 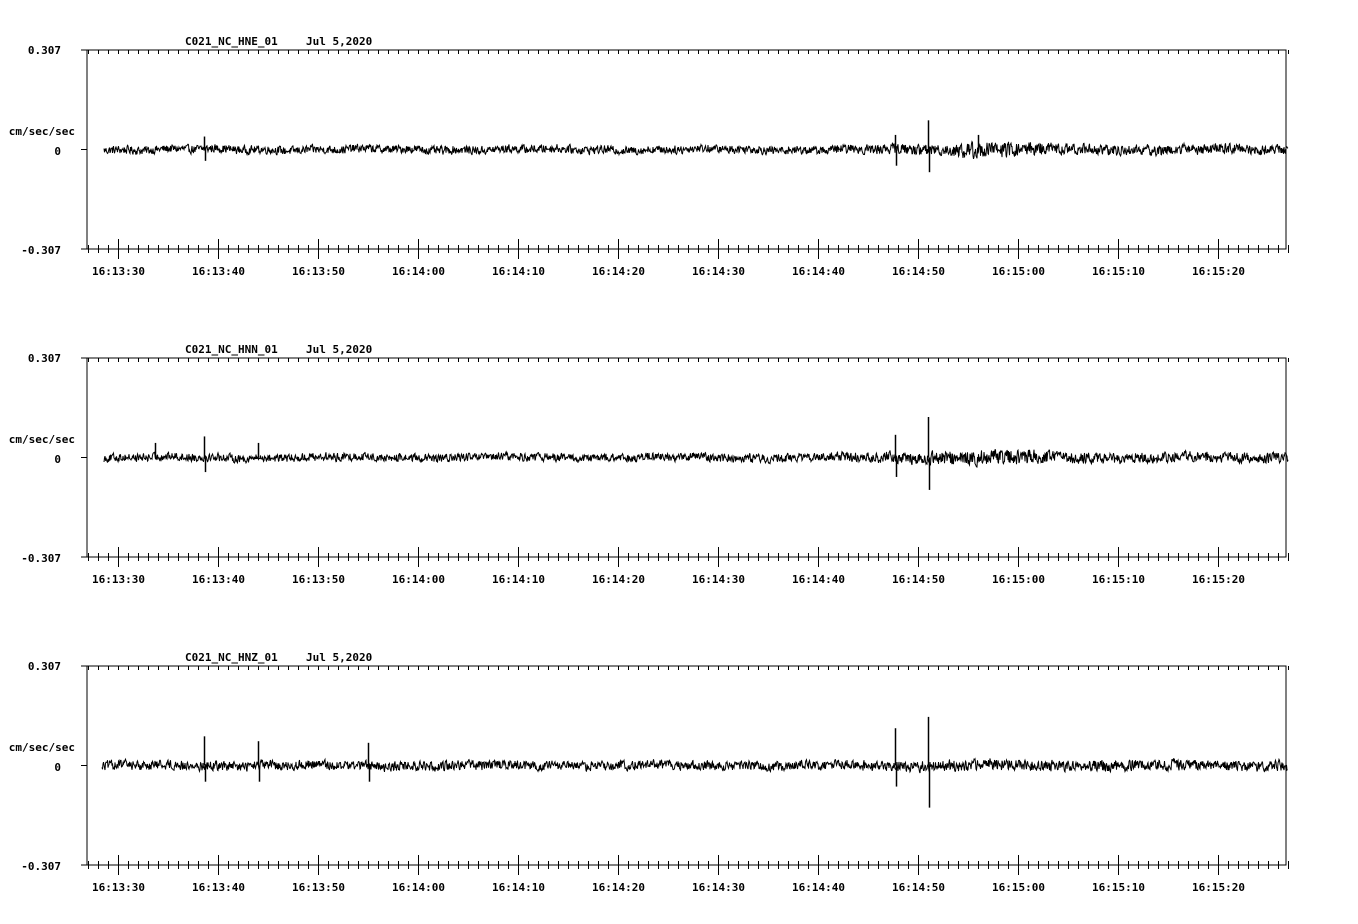 What do you see at coordinates (231, 657) in the screenshot?
I see `panel-title: C021_NC_HNZ_01` at bounding box center [231, 657].